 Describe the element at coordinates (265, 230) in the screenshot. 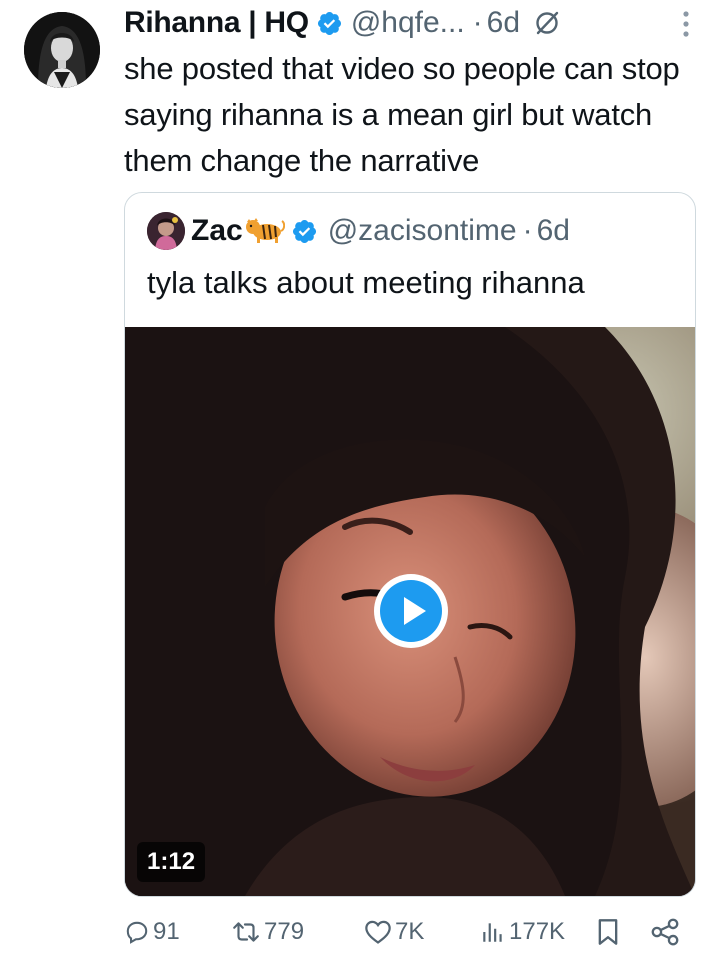

I see `tiger-icon` at that location.